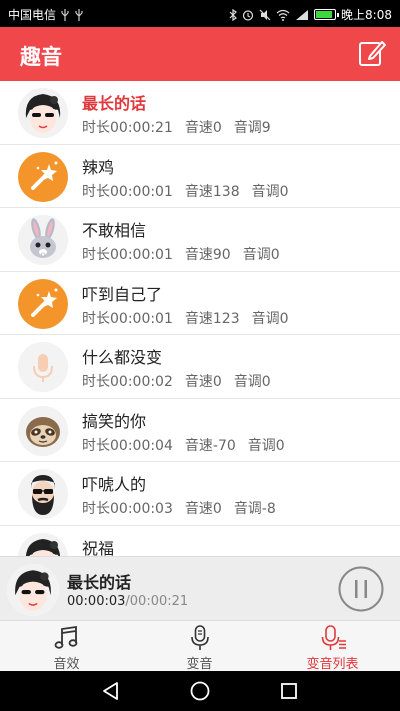  I want to click on back-icon, so click(111, 691).